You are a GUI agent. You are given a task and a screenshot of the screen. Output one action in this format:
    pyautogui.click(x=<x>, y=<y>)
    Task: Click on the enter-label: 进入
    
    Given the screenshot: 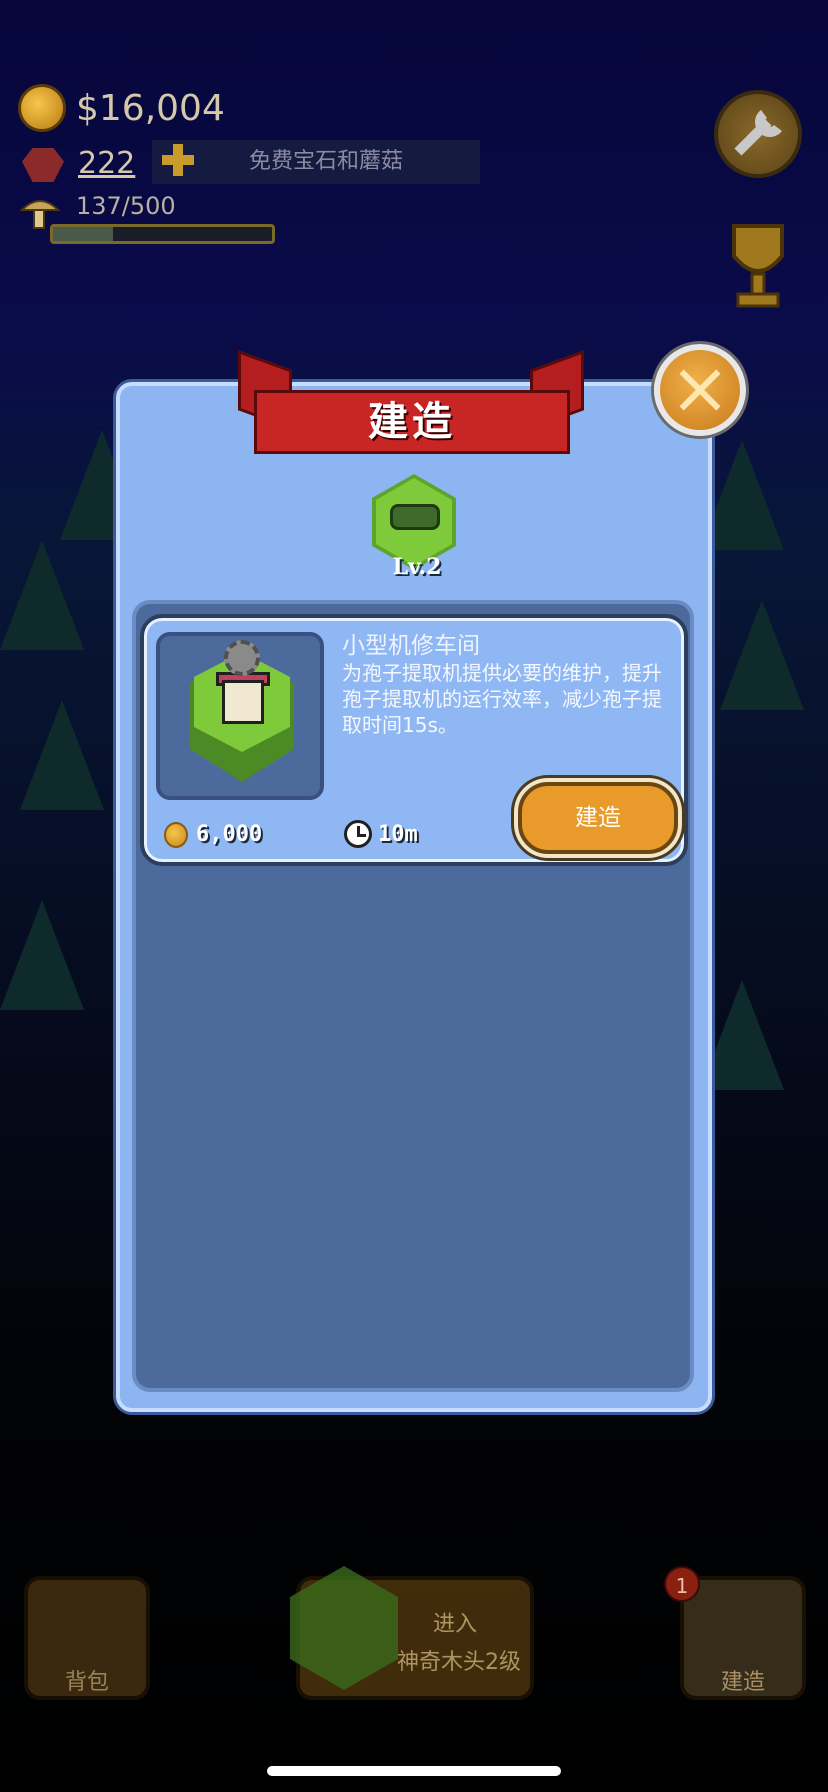 What is the action you would take?
    pyautogui.click(x=454, y=1624)
    